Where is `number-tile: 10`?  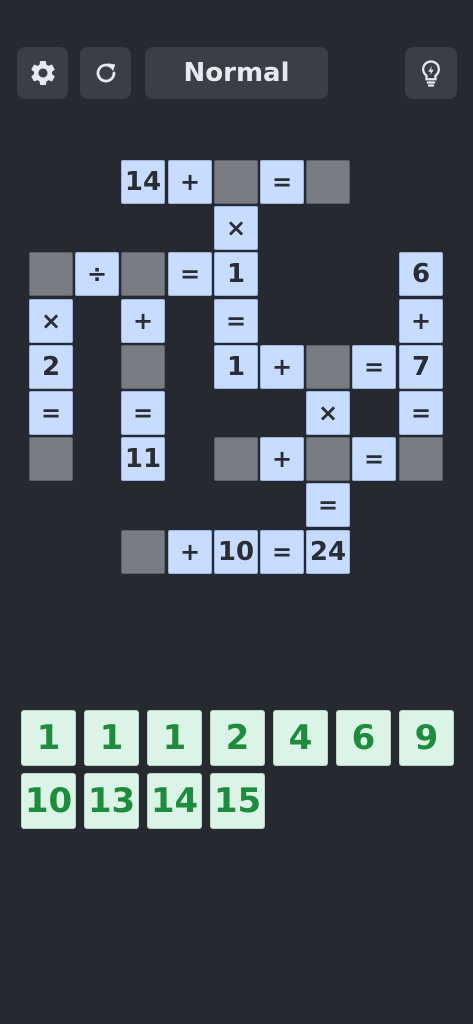 number-tile: 10 is located at coordinates (48, 801).